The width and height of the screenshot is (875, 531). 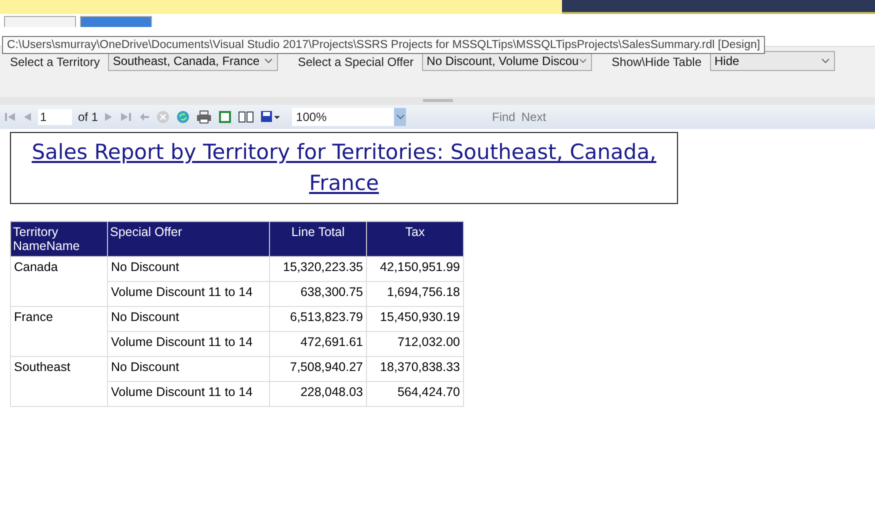 What do you see at coordinates (126, 117) in the screenshot?
I see `last-page-icon` at bounding box center [126, 117].